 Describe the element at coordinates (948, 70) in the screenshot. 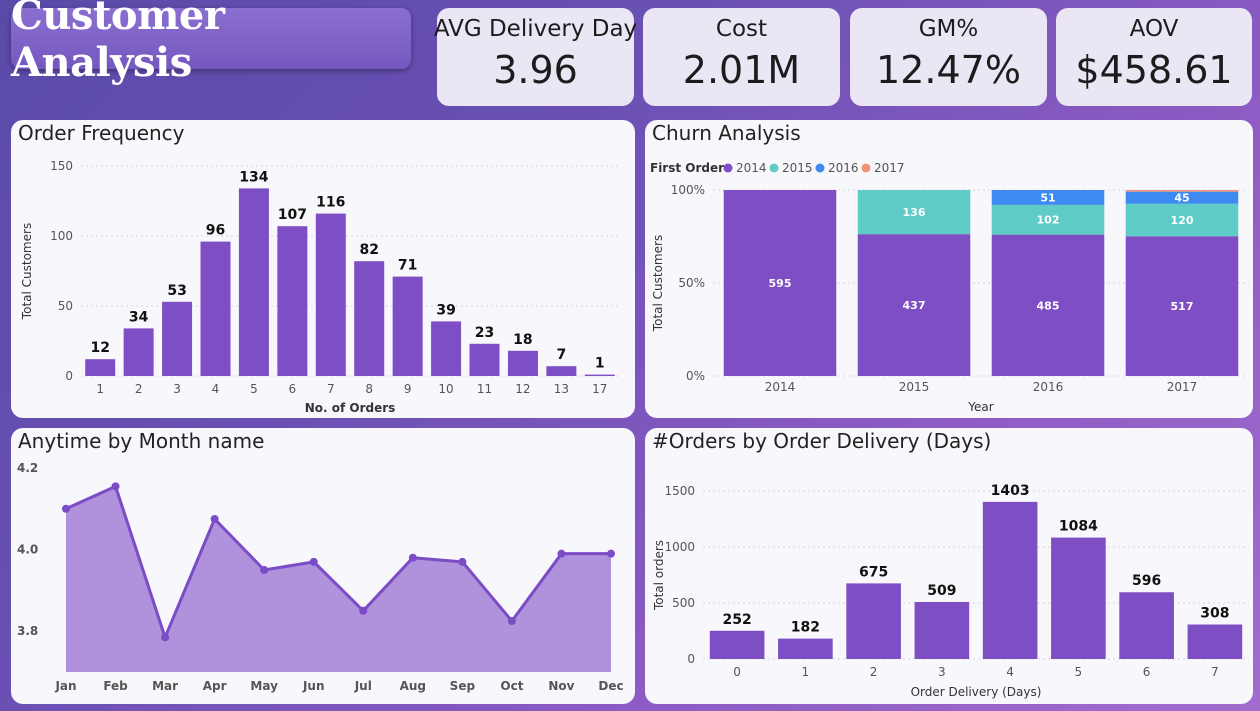

I see `kpi-value: 12.47%` at that location.